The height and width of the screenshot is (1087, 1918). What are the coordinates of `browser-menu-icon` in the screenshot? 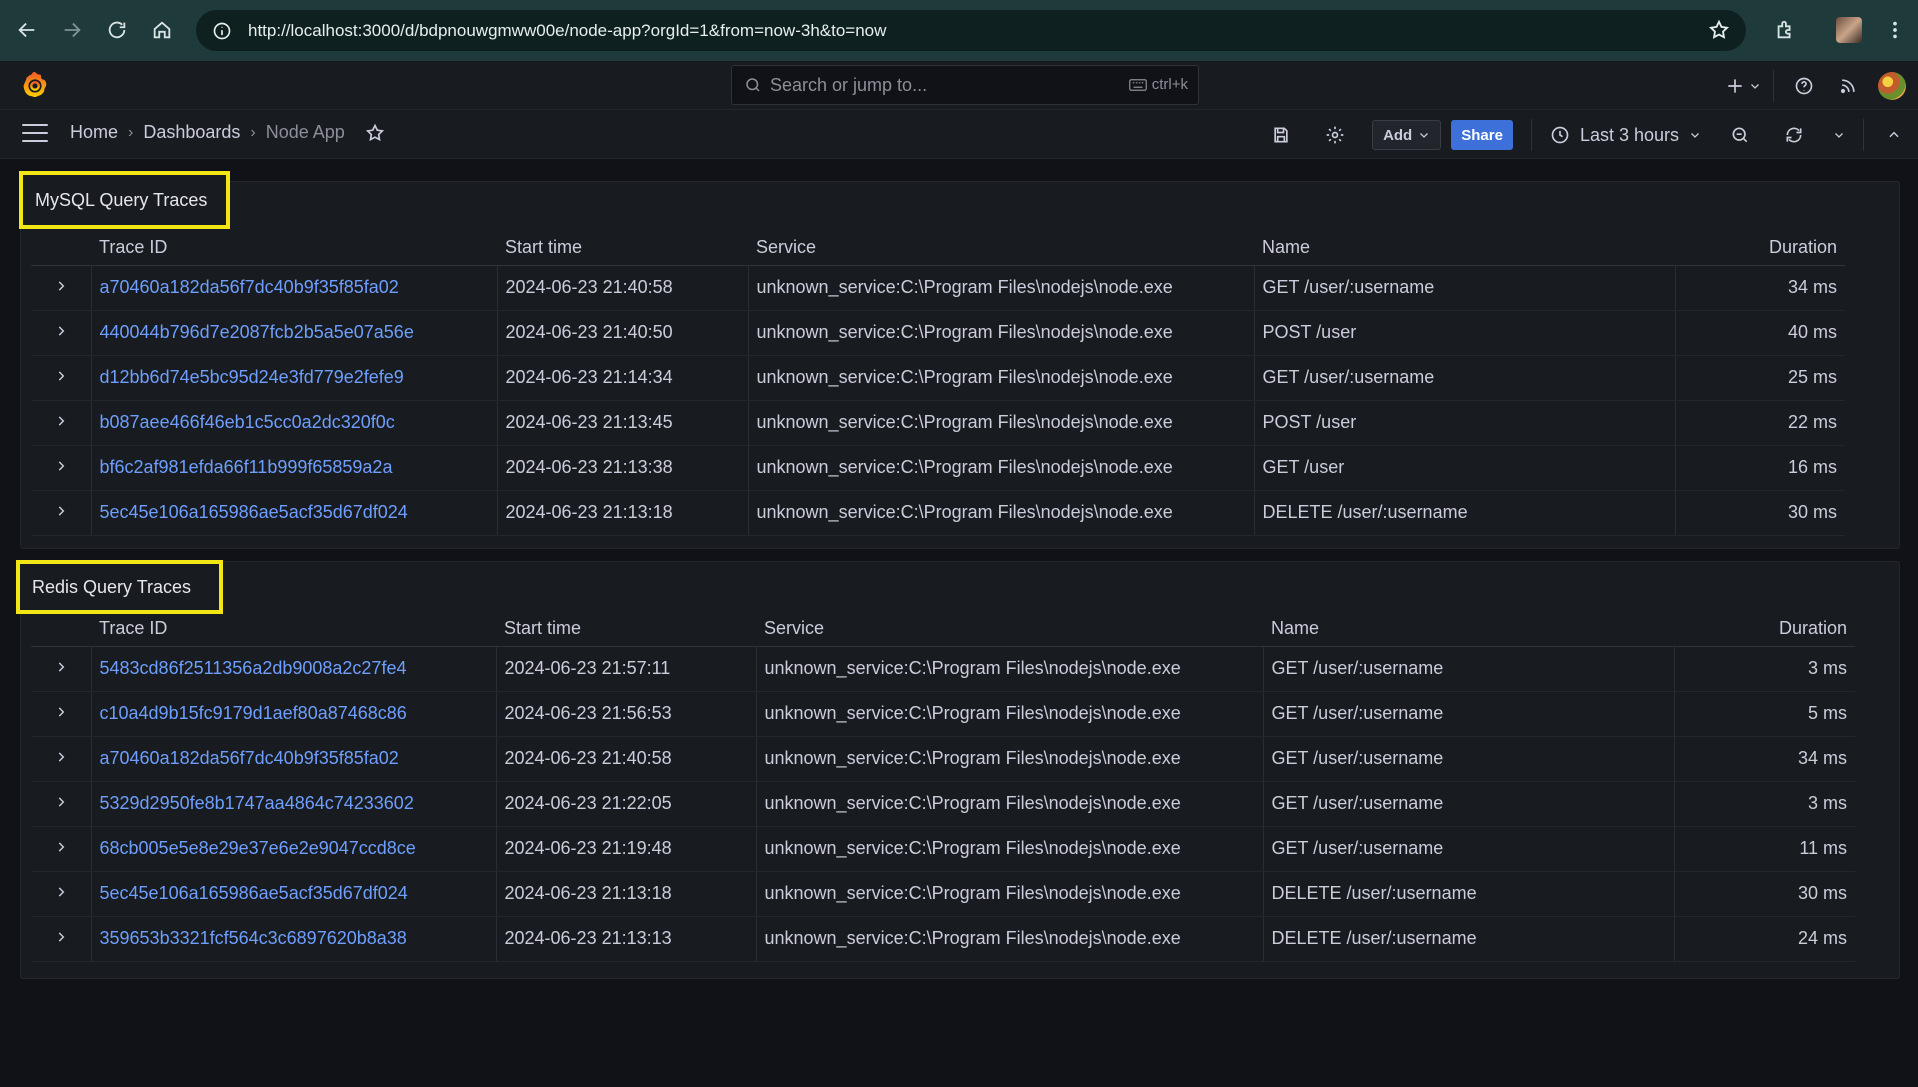 It's located at (1895, 30).